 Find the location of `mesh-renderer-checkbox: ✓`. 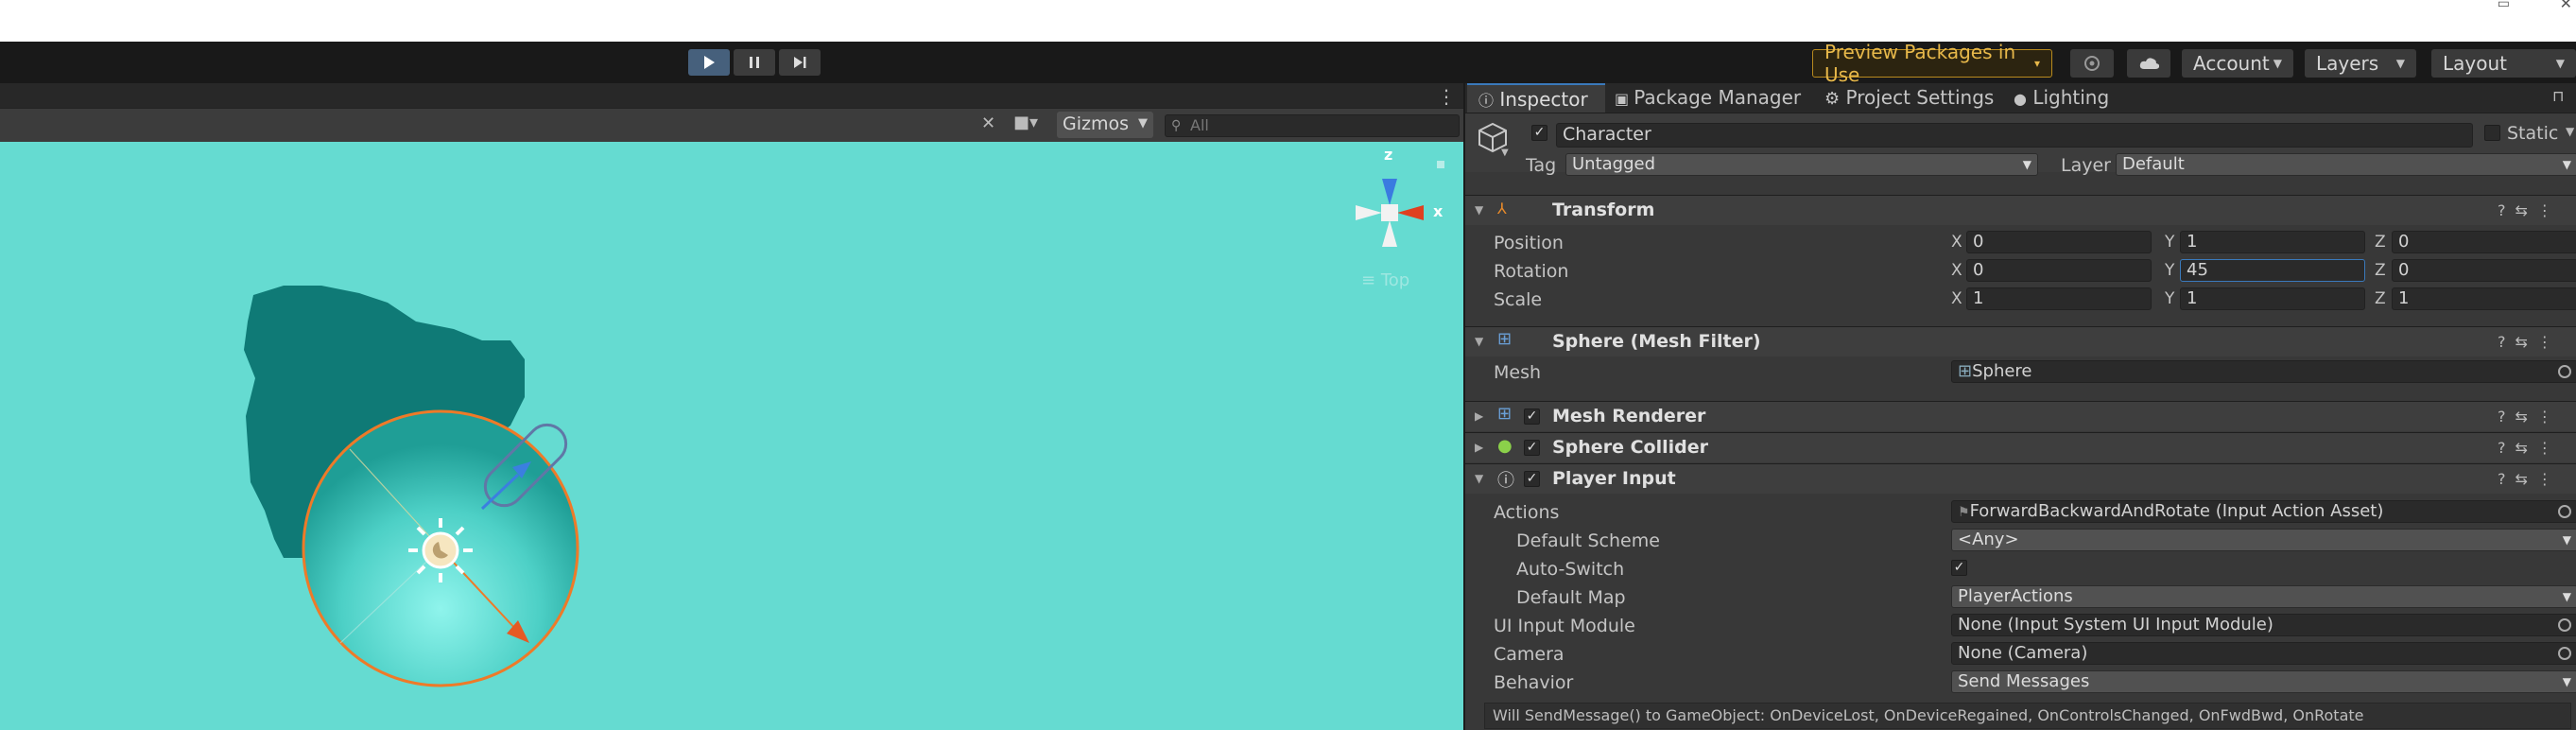

mesh-renderer-checkbox: ✓ is located at coordinates (1532, 417).